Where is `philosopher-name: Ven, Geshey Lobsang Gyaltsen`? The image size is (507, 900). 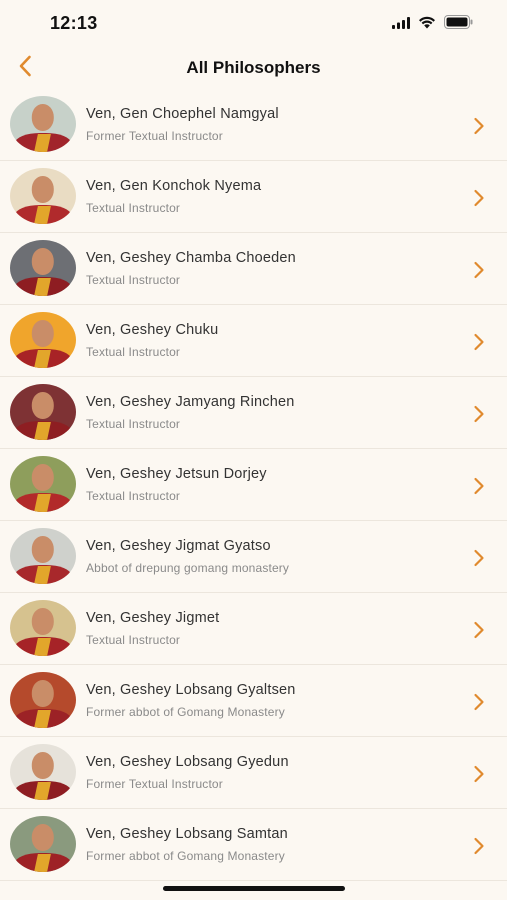
philosopher-name: Ven, Geshey Lobsang Gyaltsen is located at coordinates (191, 690).